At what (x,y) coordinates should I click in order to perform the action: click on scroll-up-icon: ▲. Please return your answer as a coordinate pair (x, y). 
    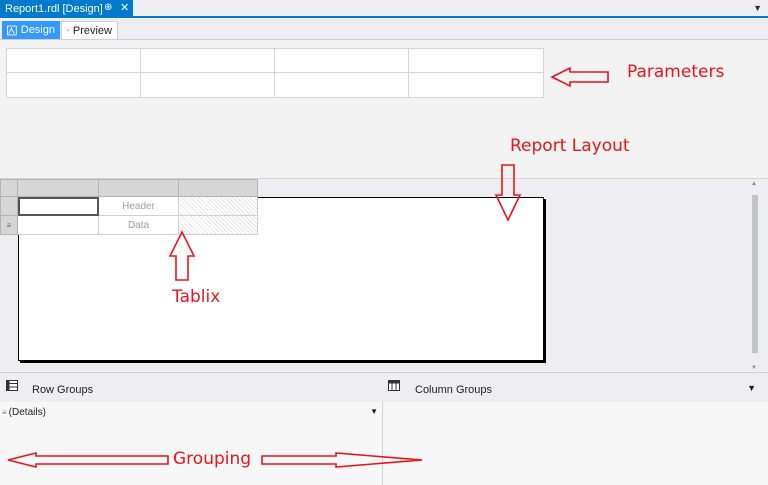
    Looking at the image, I should click on (754, 184).